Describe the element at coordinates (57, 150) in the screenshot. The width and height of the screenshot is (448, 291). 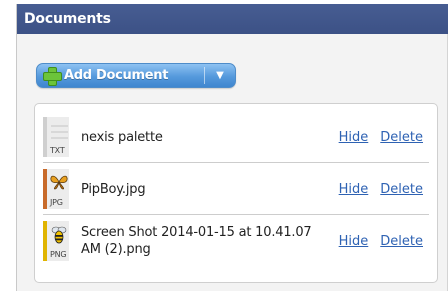
I see `file-type-label: TXT` at that location.